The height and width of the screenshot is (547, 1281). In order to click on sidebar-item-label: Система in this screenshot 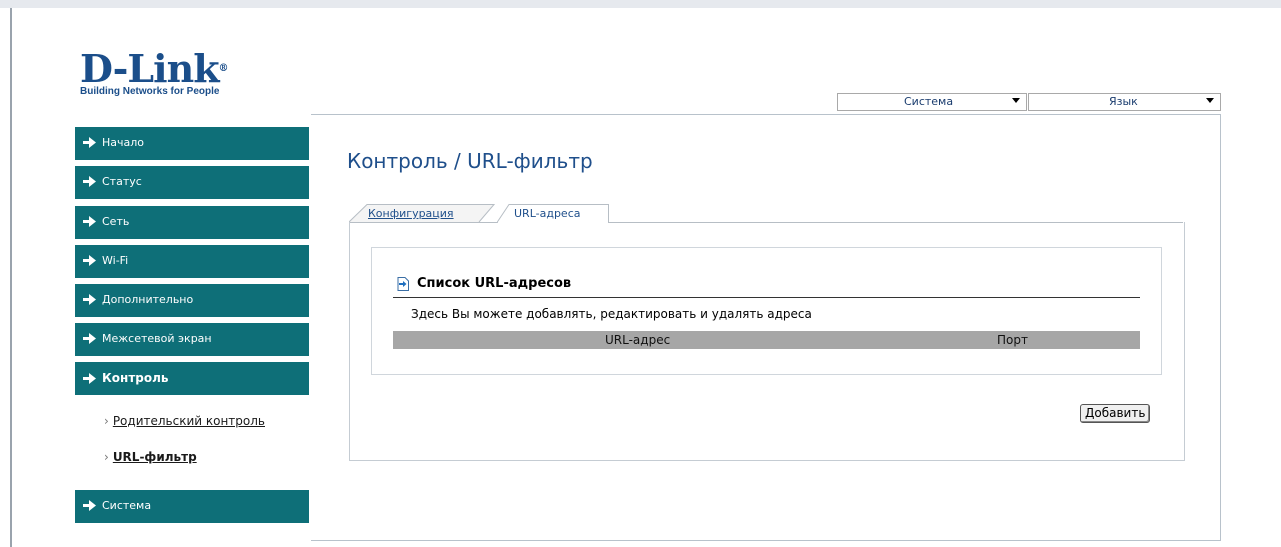, I will do `click(127, 505)`.